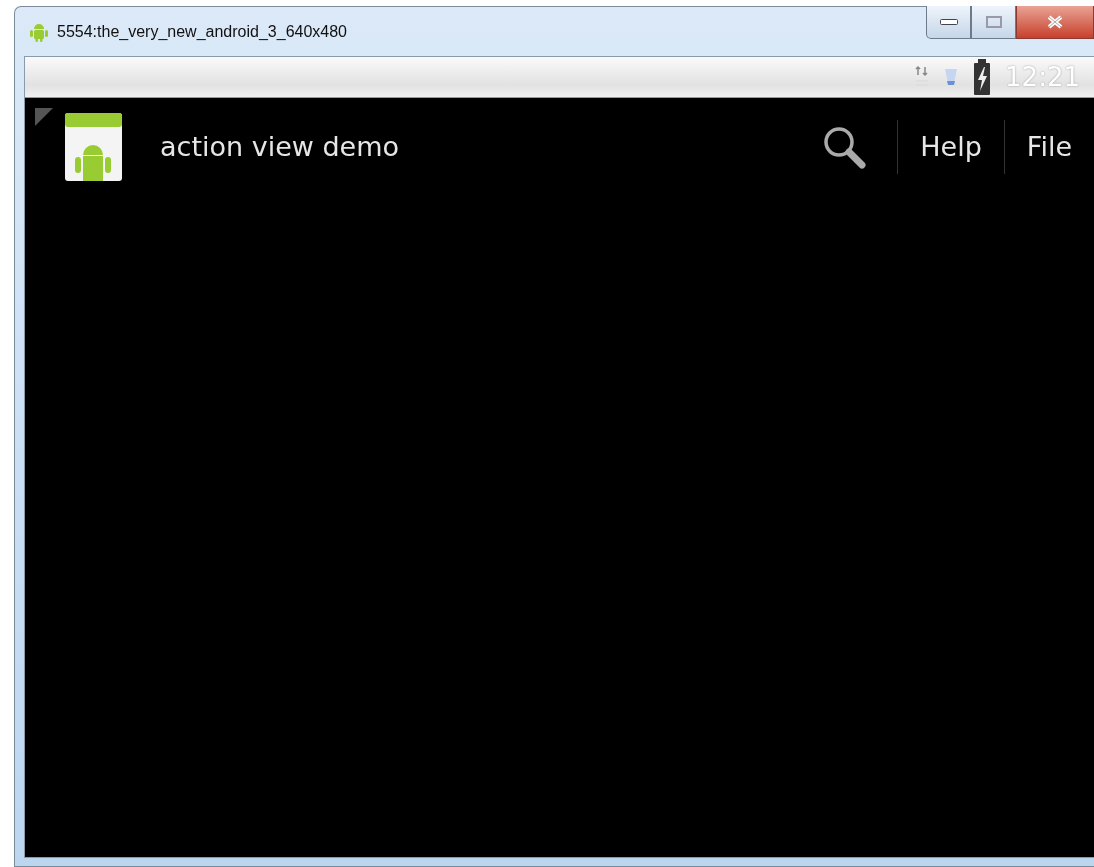 This screenshot has width=1094, height=867. I want to click on app-icon, so click(93, 147).